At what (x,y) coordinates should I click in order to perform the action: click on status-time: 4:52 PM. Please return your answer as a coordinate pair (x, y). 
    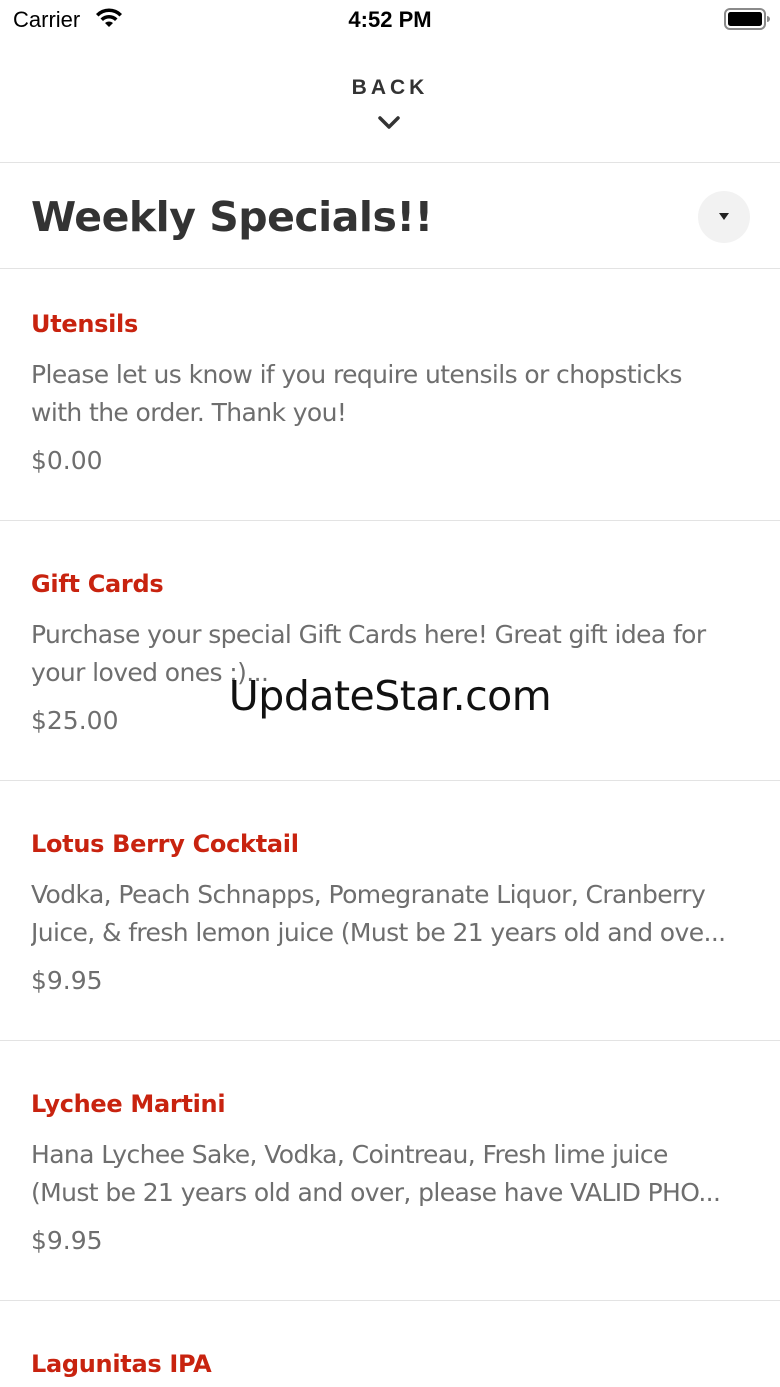
    Looking at the image, I should click on (390, 19).